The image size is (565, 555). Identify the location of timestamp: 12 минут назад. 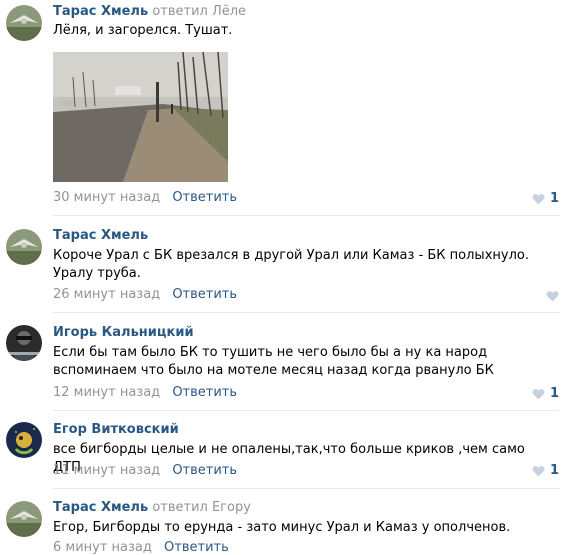
(106, 392).